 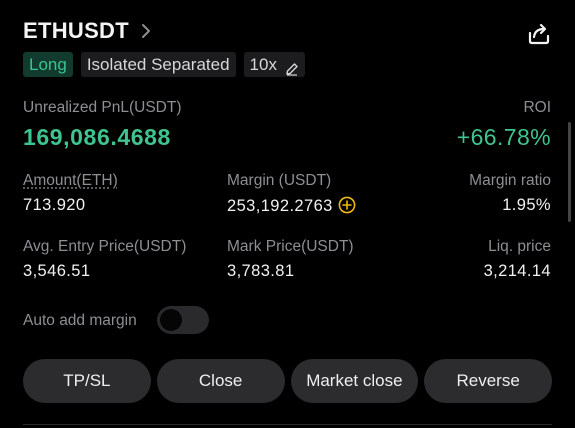 I want to click on margin-label: Margin (USDT), so click(x=279, y=180).